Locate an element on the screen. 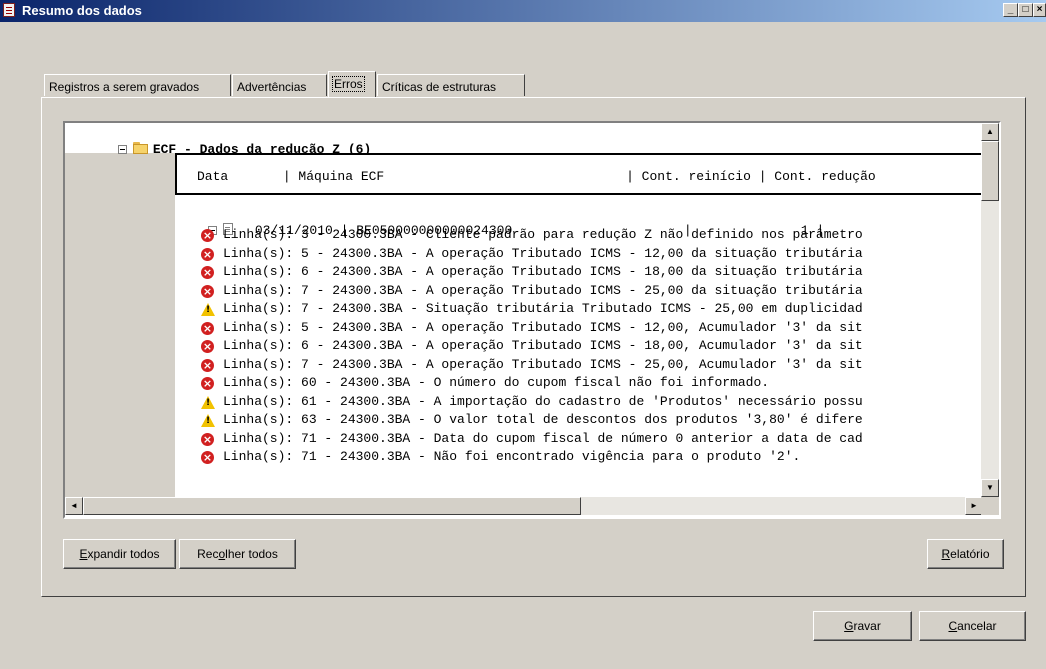  scroll-left-arrow-icon: ◄ is located at coordinates (74, 506).